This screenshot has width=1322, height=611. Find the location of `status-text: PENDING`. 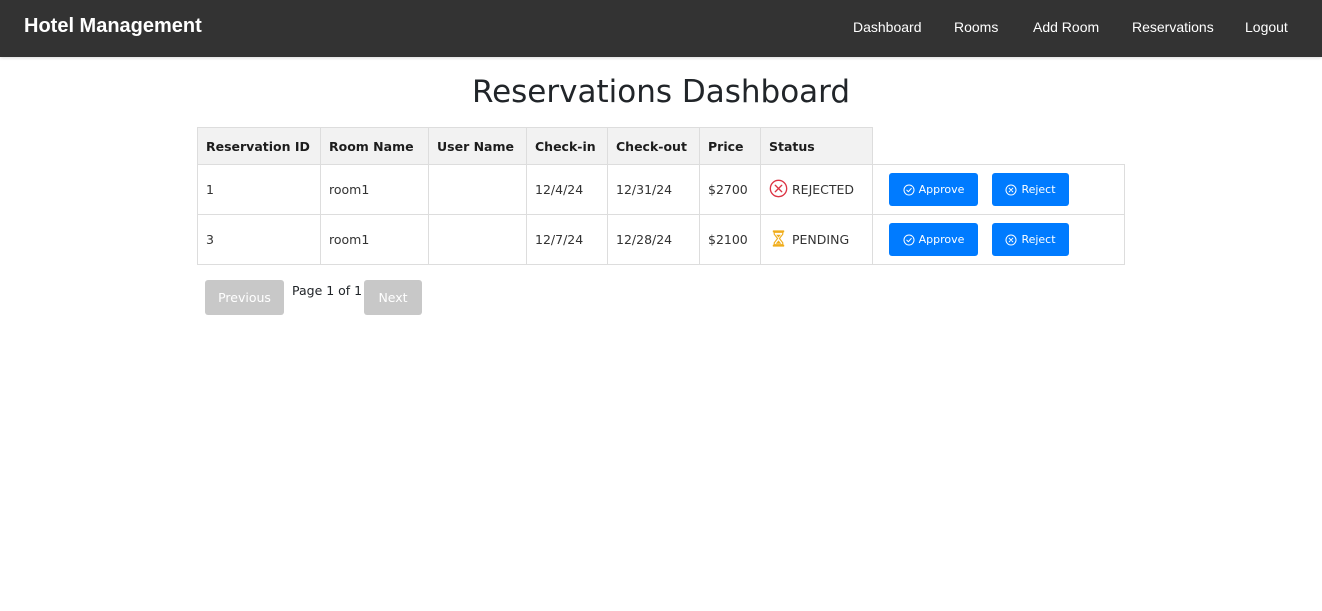

status-text: PENDING is located at coordinates (821, 239).